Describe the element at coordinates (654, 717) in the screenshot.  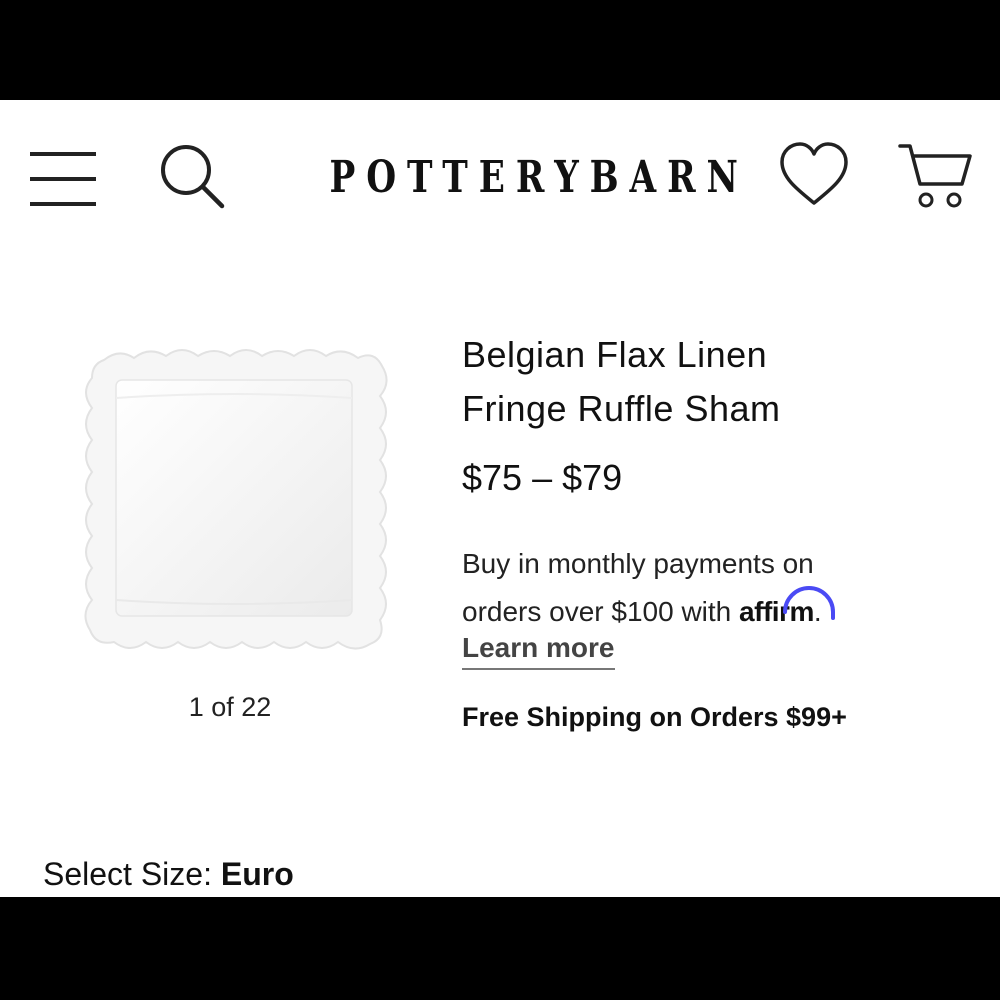
I see `free-shipping-banner: Free Shipping on Orders $99+` at that location.